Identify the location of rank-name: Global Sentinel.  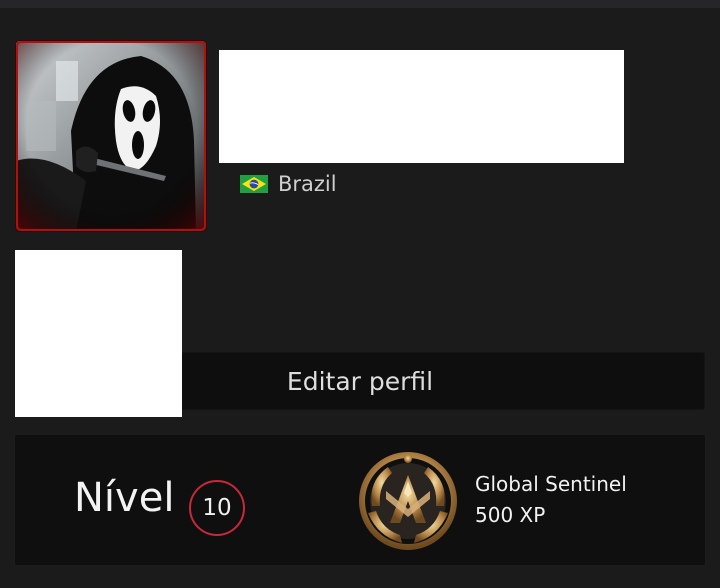
(551, 484).